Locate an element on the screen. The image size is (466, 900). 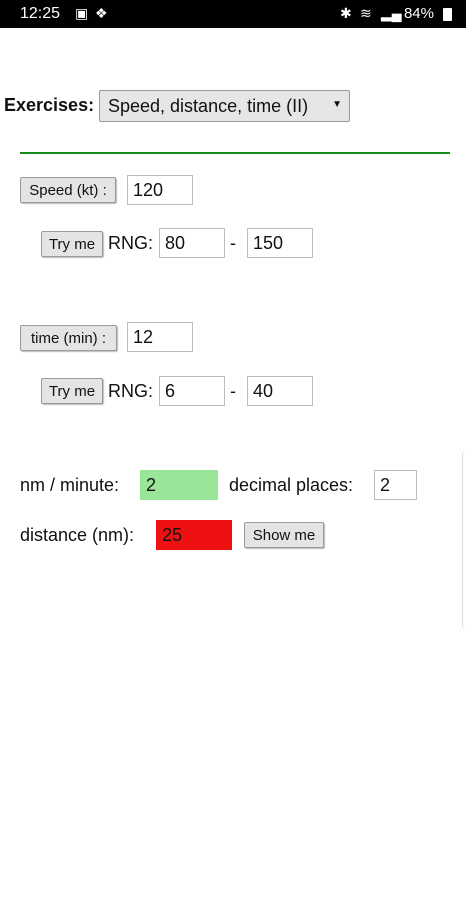
speed-button: Speed (kt) : is located at coordinates (68, 190).